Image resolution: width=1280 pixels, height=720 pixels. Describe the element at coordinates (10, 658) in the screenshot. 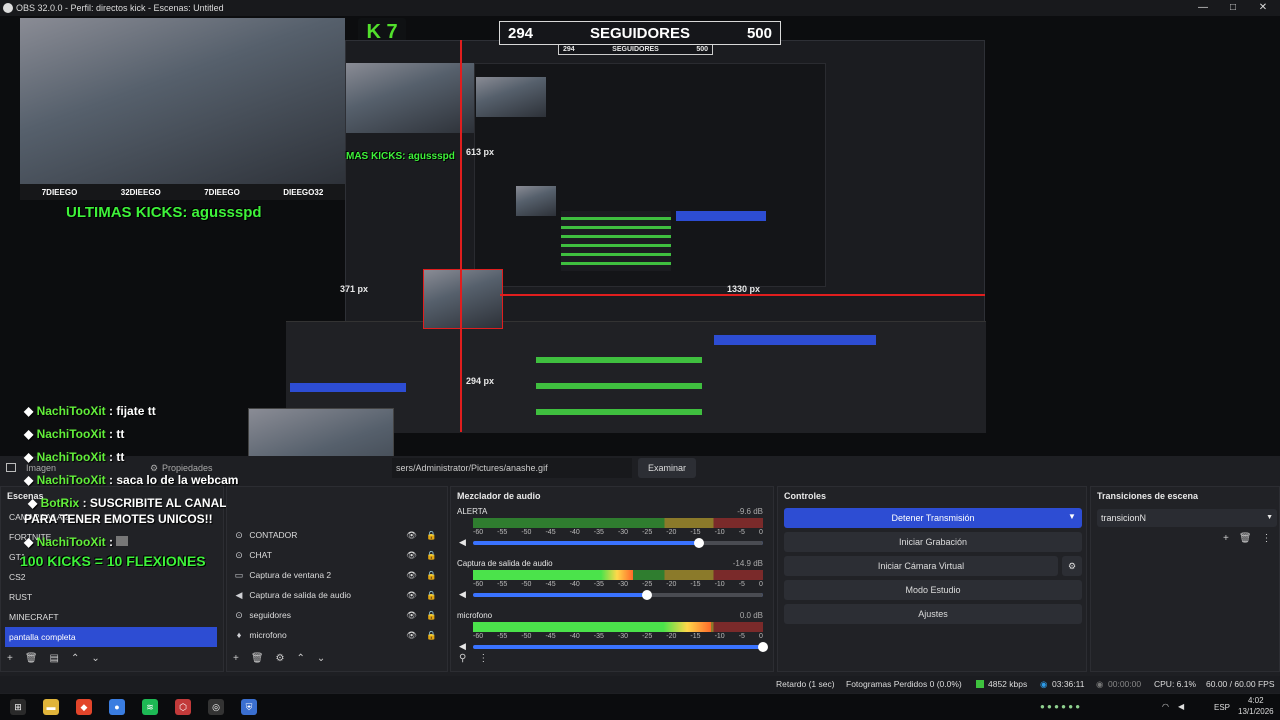

I see `add-scene-icon: +` at that location.